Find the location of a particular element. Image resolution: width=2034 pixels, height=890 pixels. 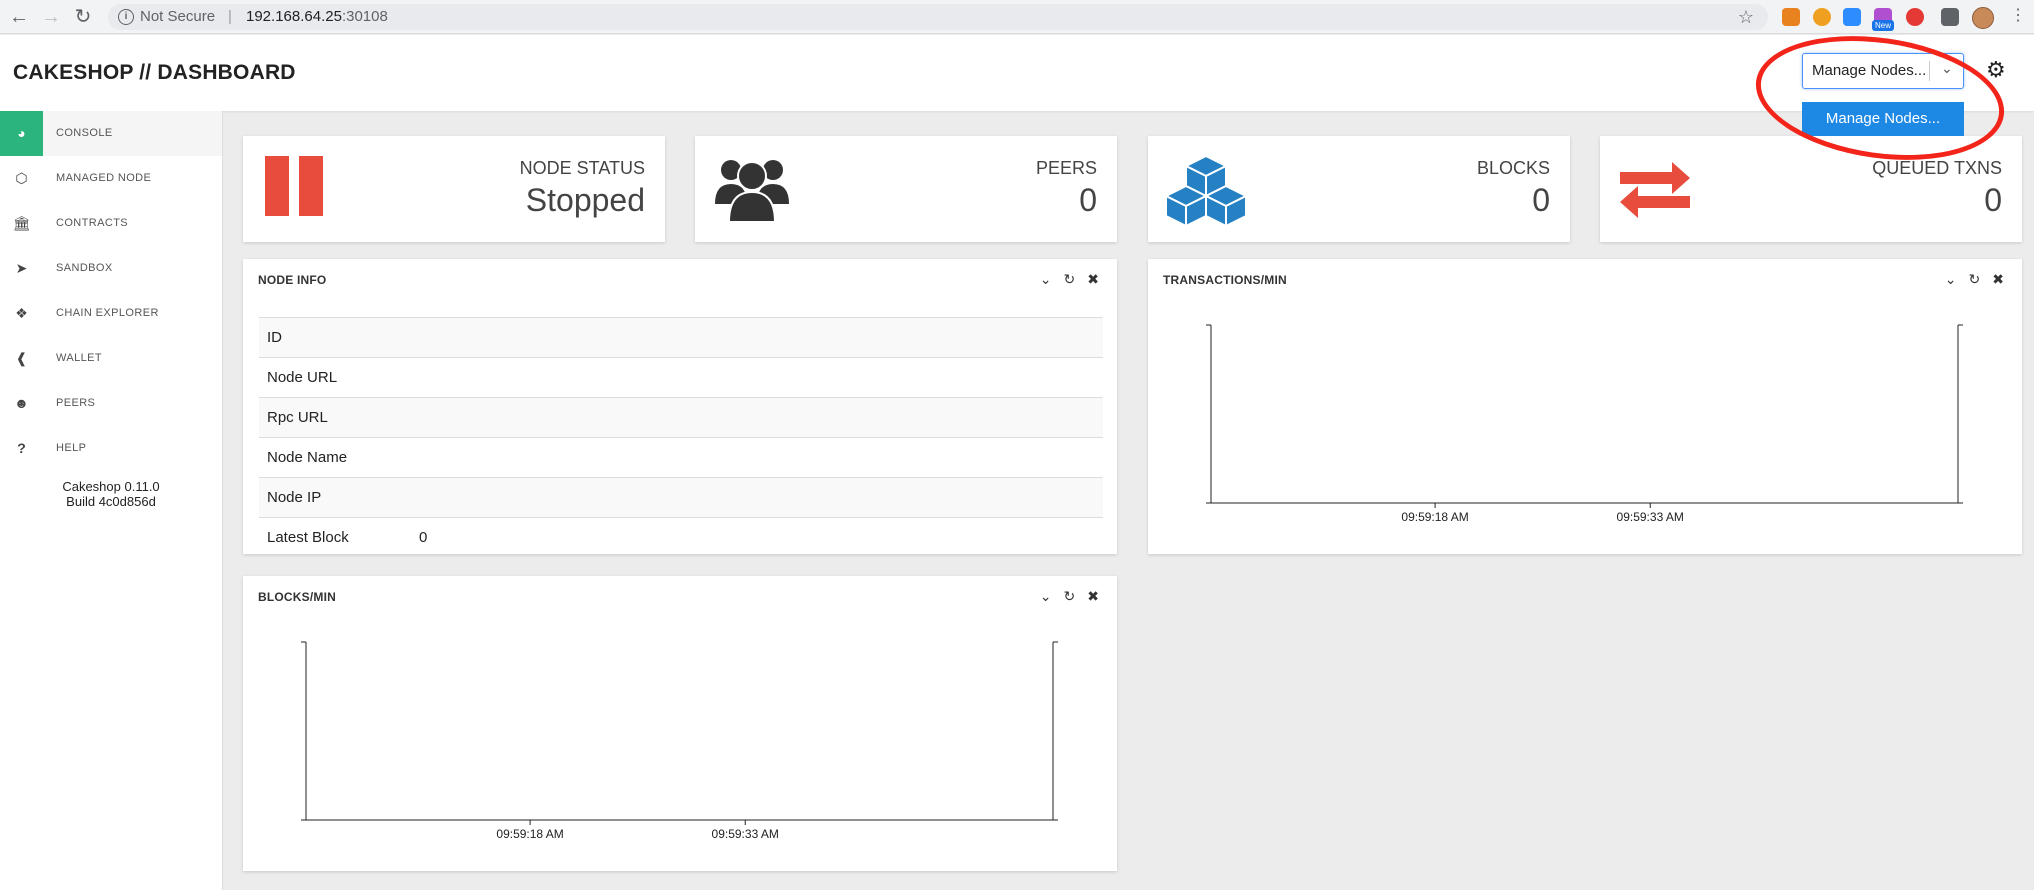

sidebar-item-sandbox: ➤ SANDBOX is located at coordinates (111, 268).